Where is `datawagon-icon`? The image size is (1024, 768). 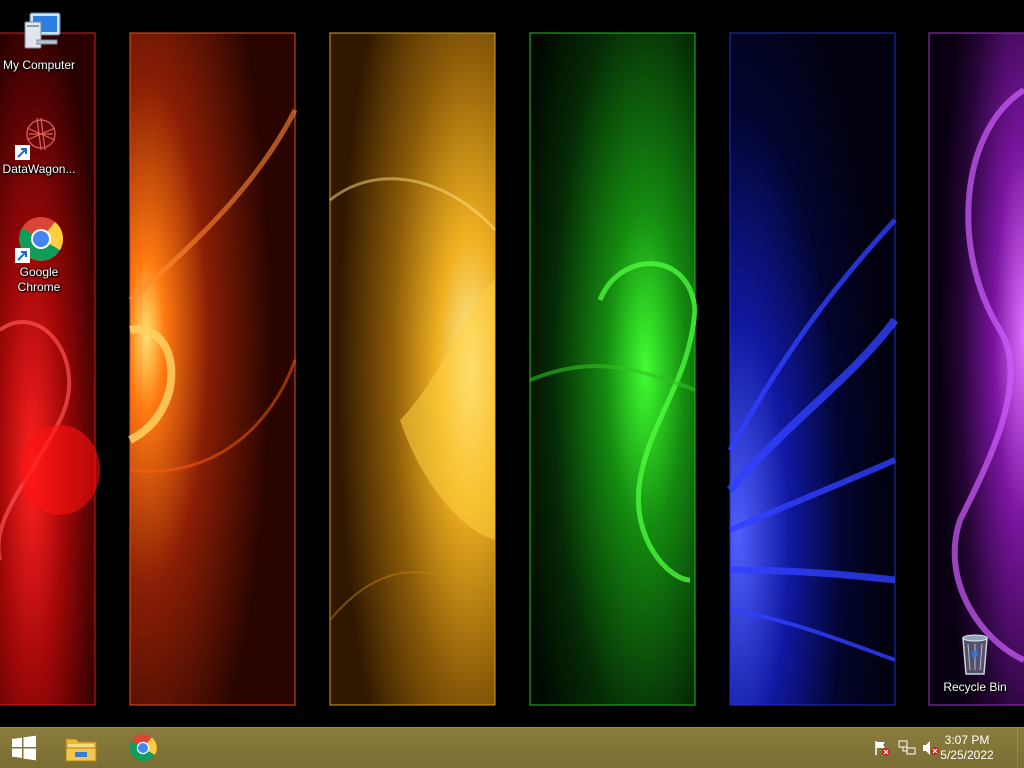 datawagon-icon is located at coordinates (39, 136).